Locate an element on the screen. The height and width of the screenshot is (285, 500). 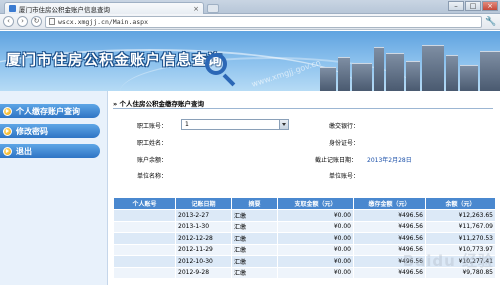
sidebar-item-account-query: 个人缴存账户查询 is located at coordinates (50, 111).